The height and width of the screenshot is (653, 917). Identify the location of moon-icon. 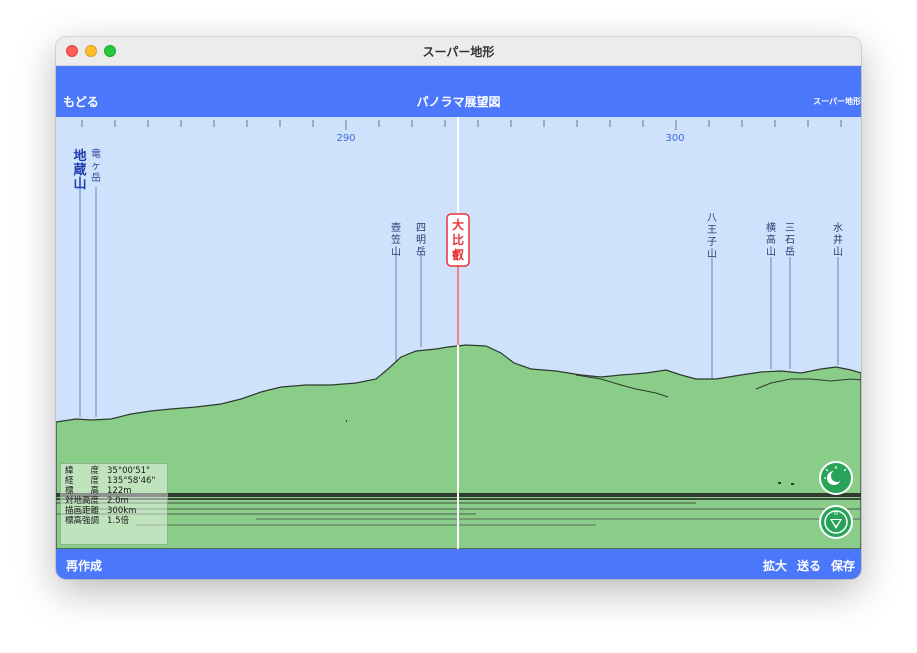
(835, 475).